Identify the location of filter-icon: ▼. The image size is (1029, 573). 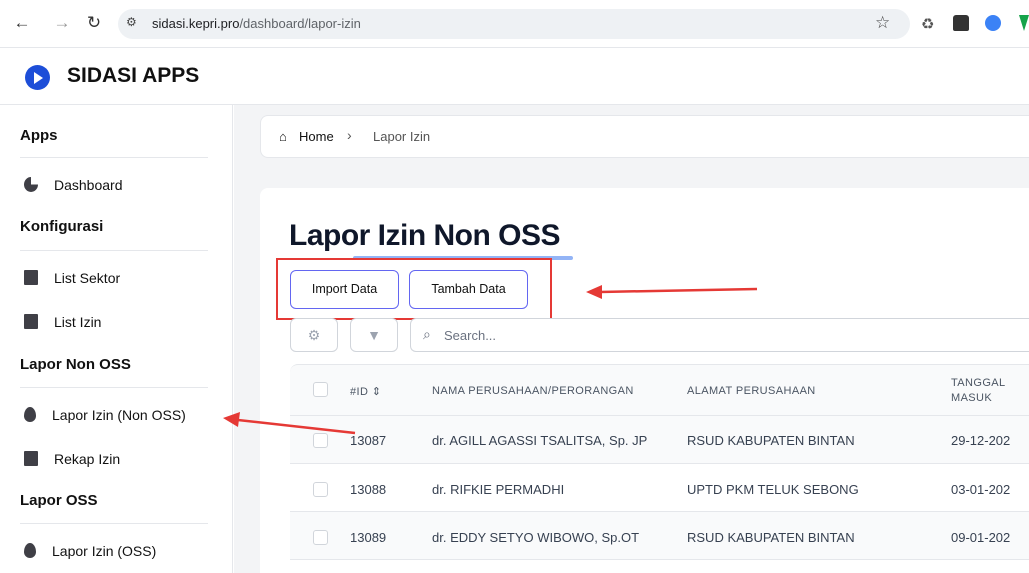
(374, 335).